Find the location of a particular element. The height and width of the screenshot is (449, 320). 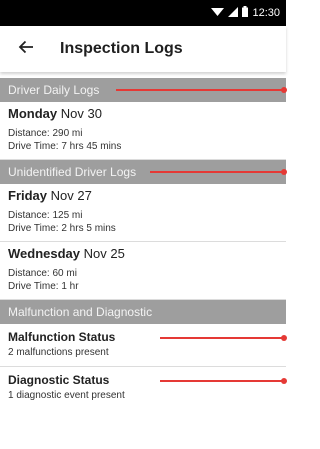

section-header-daily-logs: Driver Daily Logs is located at coordinates (143, 90).